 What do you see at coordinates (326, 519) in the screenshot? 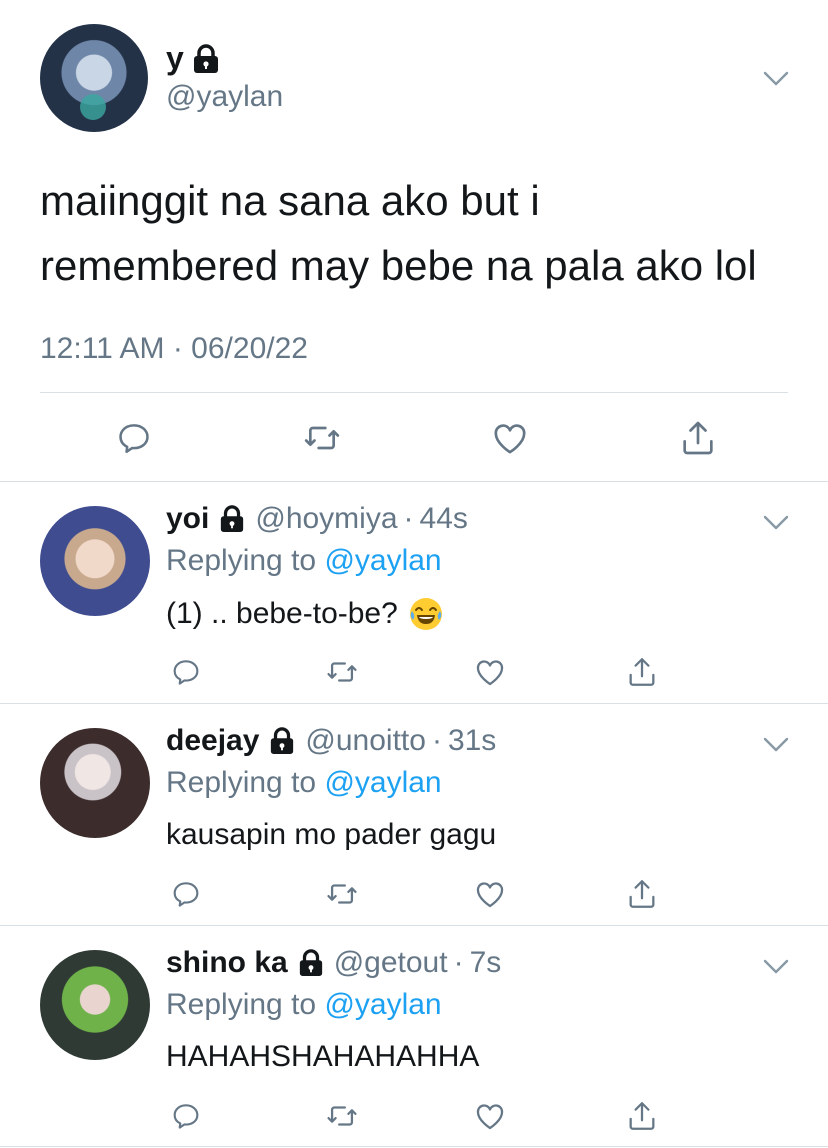
I see `handle: @hoymiya` at bounding box center [326, 519].